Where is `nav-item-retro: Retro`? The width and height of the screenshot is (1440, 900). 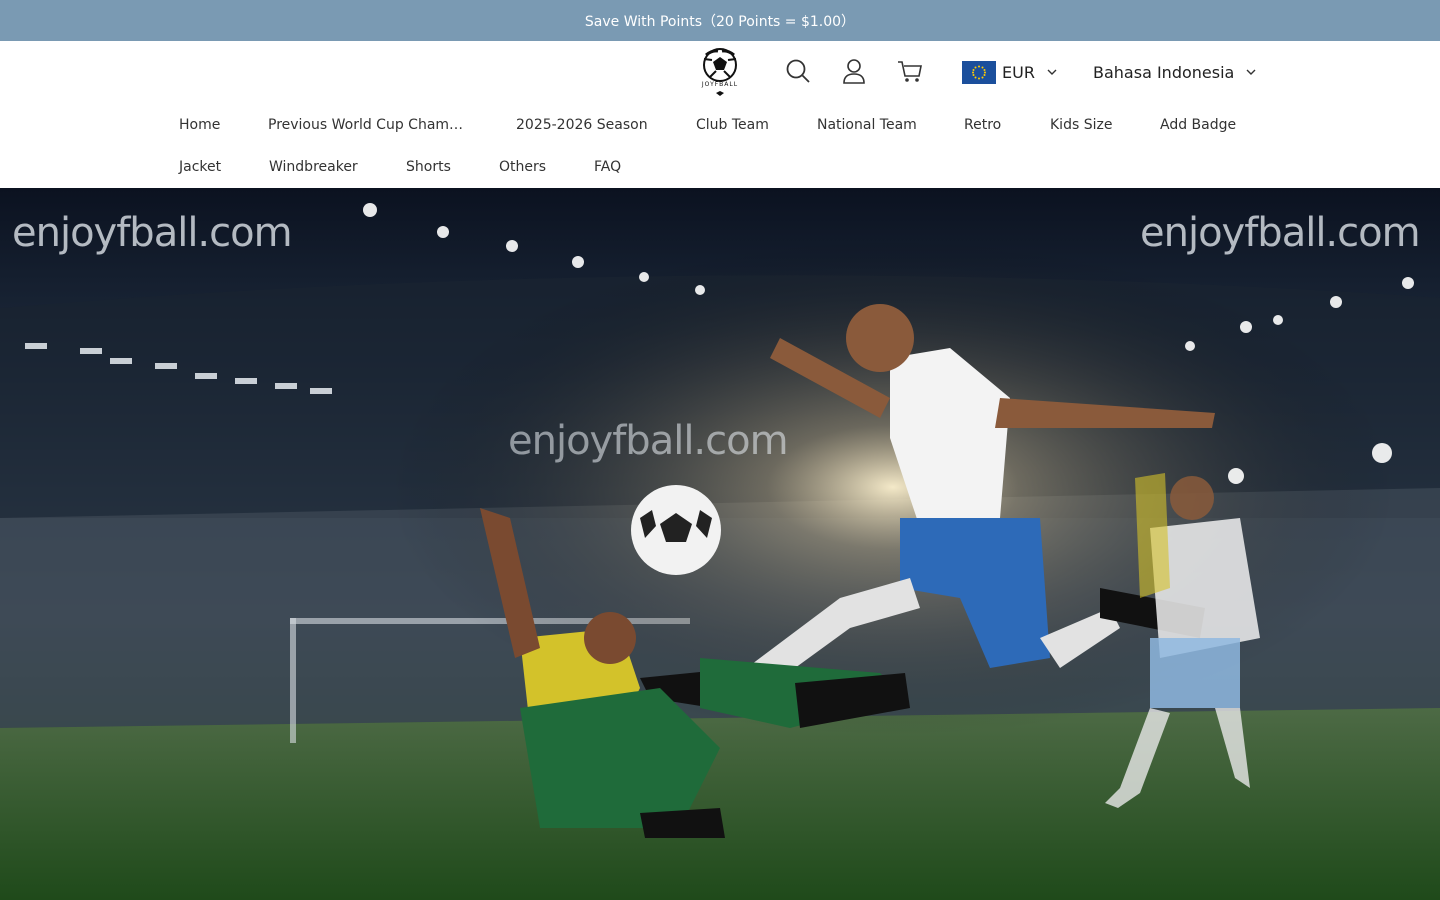 nav-item-retro: Retro is located at coordinates (982, 125).